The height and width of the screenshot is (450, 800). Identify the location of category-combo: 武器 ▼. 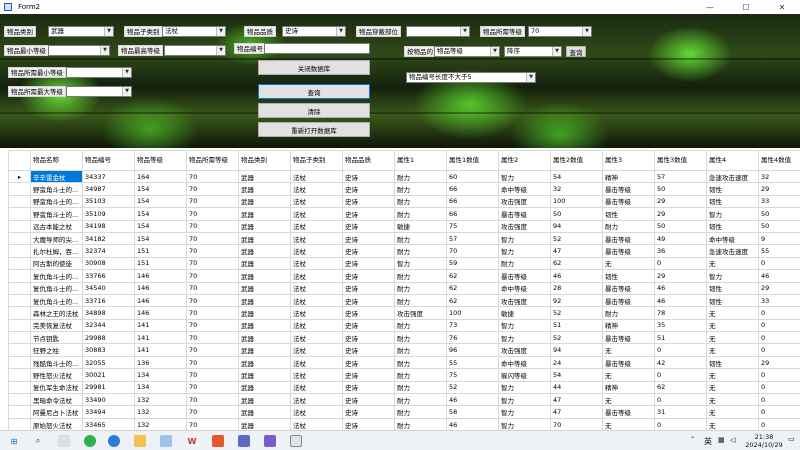
(81, 31).